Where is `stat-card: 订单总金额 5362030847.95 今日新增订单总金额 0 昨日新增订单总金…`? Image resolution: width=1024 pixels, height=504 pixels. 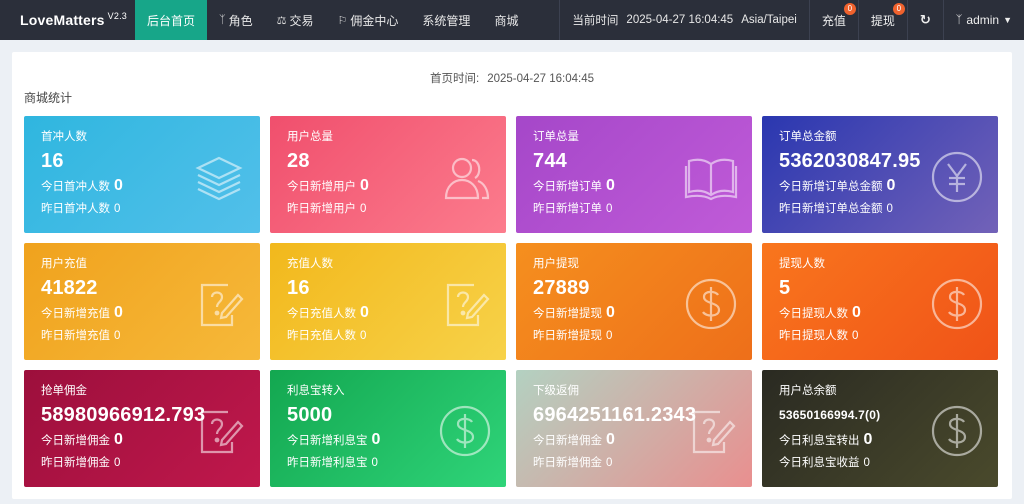
stat-card: 订单总金额 5362030847.95 今日新增订单总金额 0 昨日新增订单总金… is located at coordinates (880, 174).